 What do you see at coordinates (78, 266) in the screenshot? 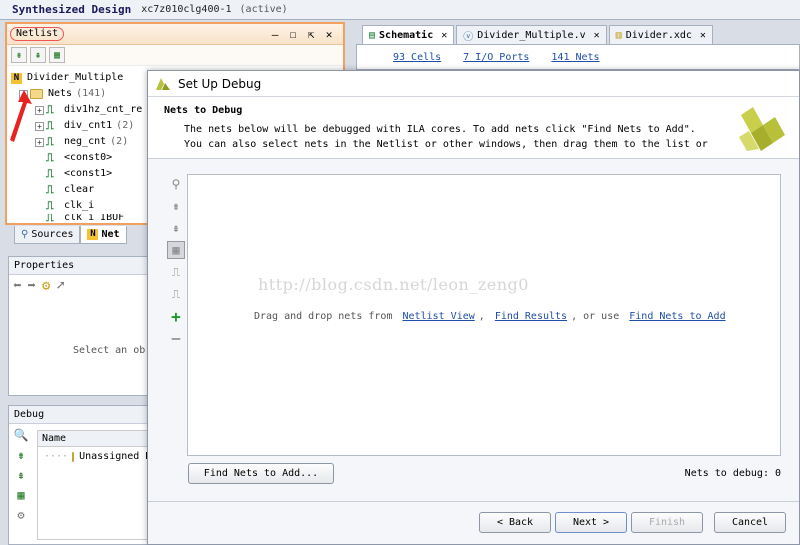
I see `properties-header: Properties` at bounding box center [78, 266].